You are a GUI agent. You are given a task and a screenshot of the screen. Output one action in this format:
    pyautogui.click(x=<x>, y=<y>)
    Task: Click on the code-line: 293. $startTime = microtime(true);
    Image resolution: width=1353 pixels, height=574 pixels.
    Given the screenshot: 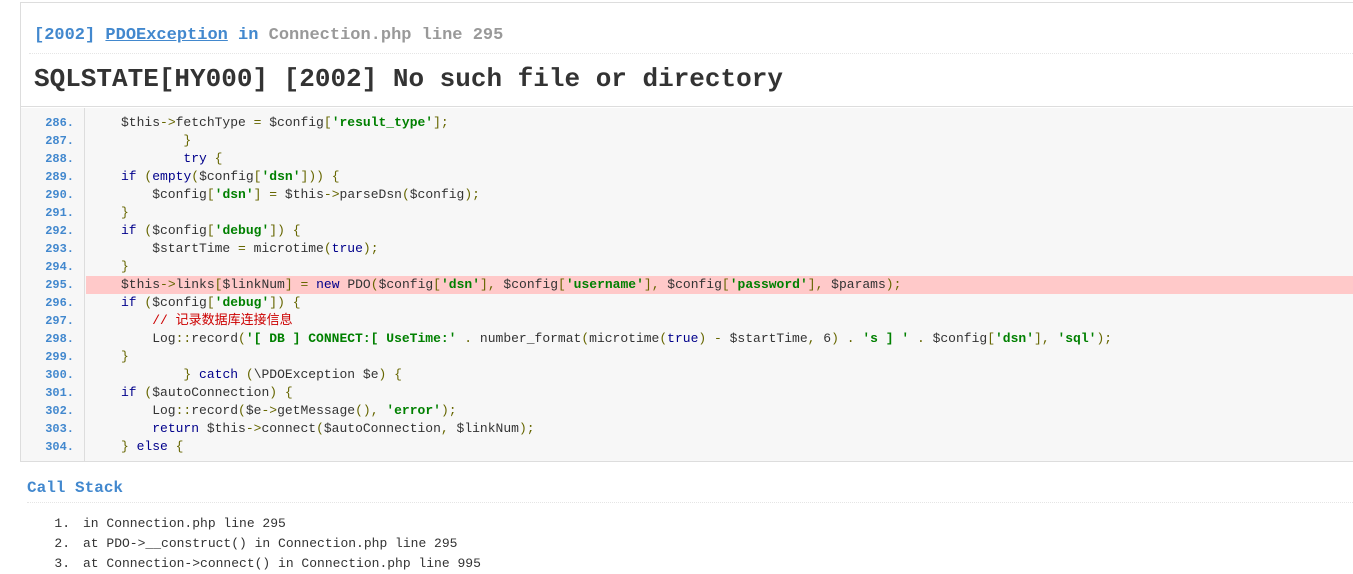 What is the action you would take?
    pyautogui.click(x=687, y=249)
    